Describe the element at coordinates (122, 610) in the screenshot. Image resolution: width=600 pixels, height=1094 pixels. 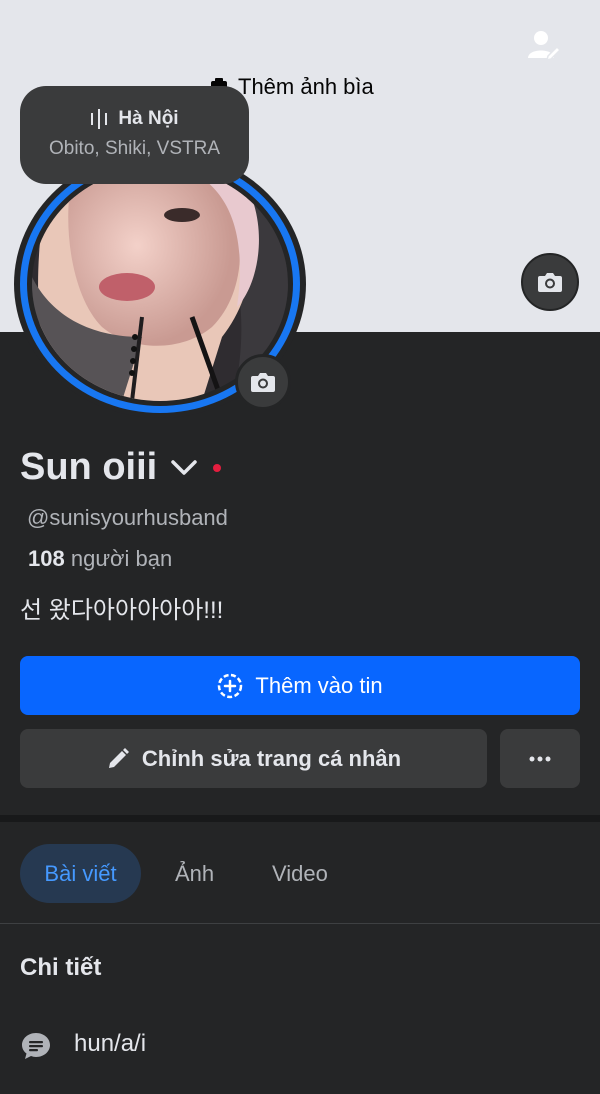
I see `profile-bio: 선 왔다아아아아아!!!` at that location.